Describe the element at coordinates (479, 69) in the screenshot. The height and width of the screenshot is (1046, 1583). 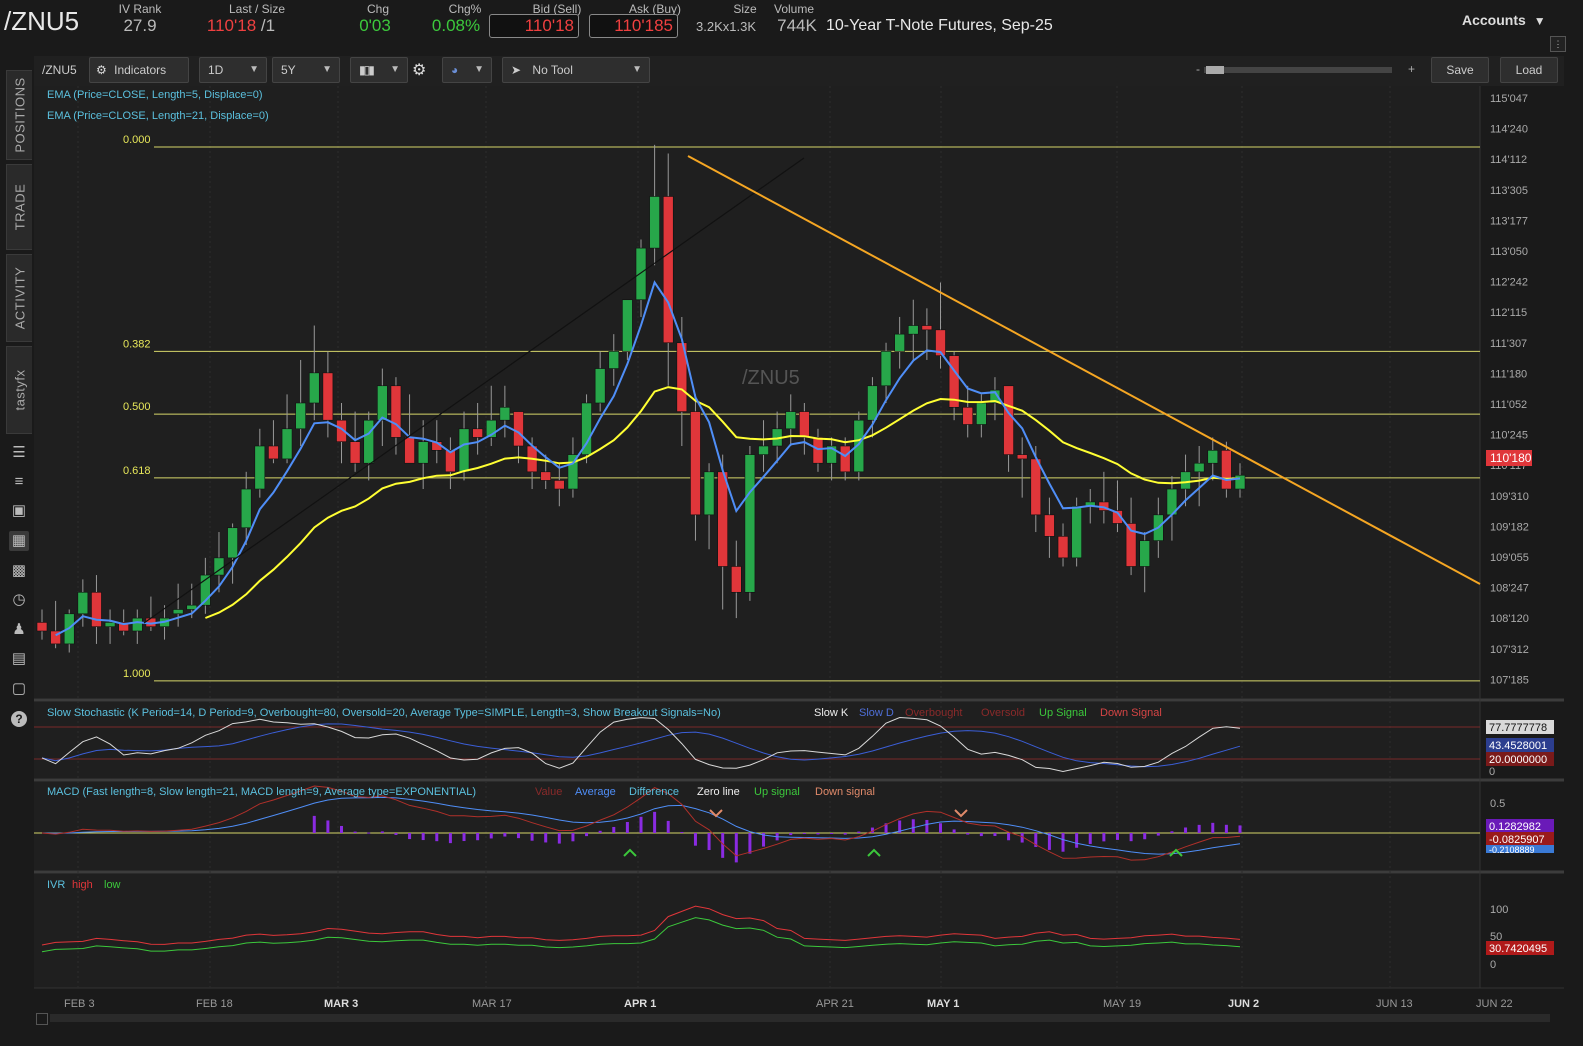
I see `chevron-down-icon: ▼` at that location.